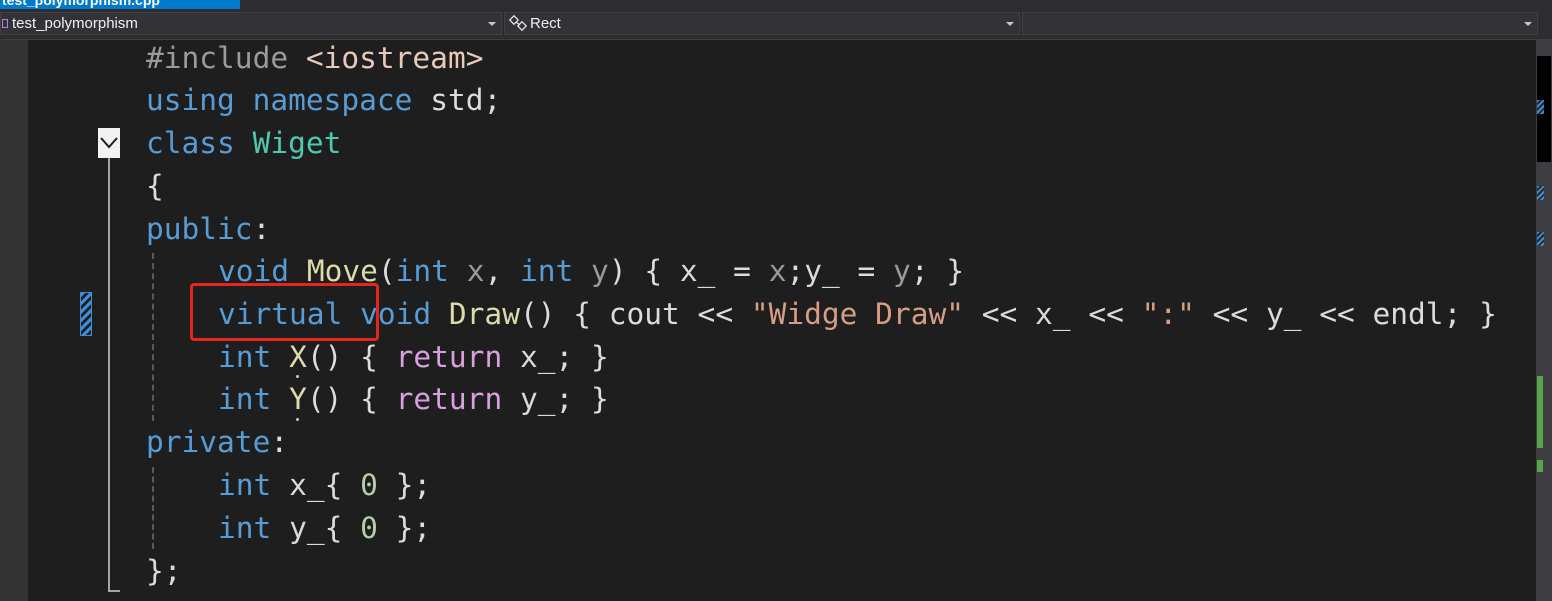 The image size is (1552, 601). I want to click on string-literal: ":", so click(1168, 314).